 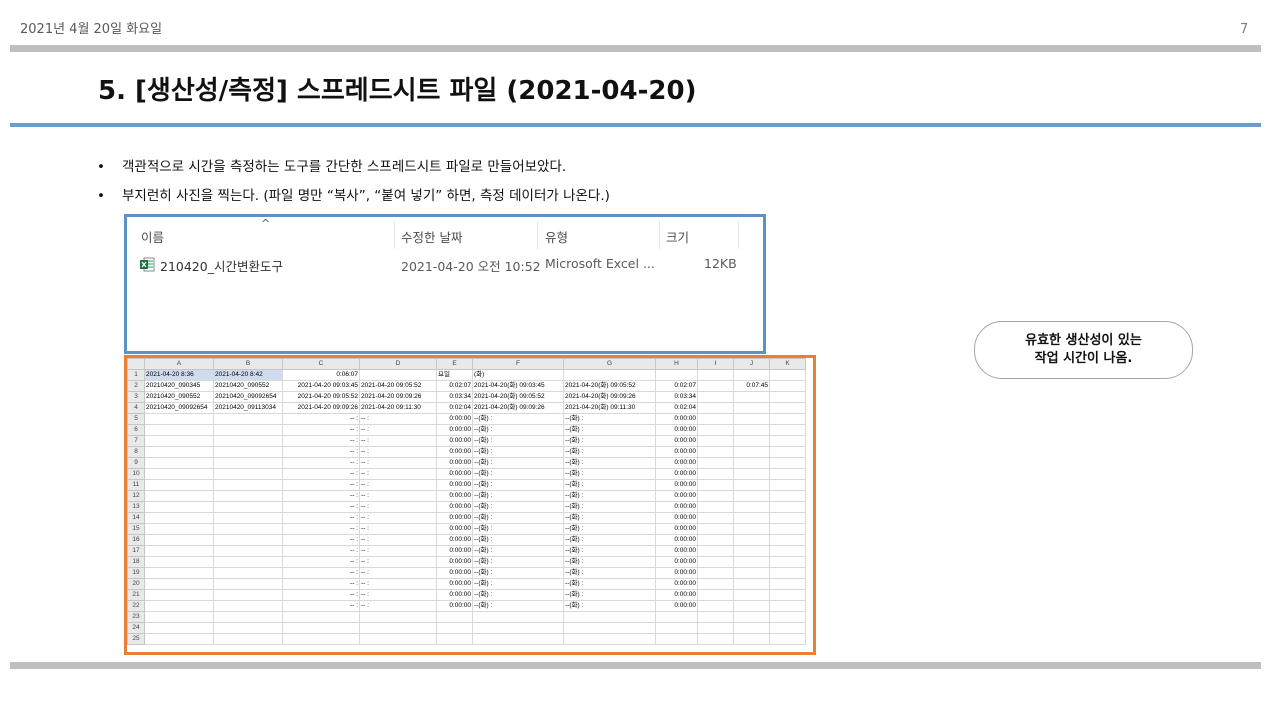 I want to click on cell: 2021-04-20(화) 09:09:26, so click(x=518, y=408).